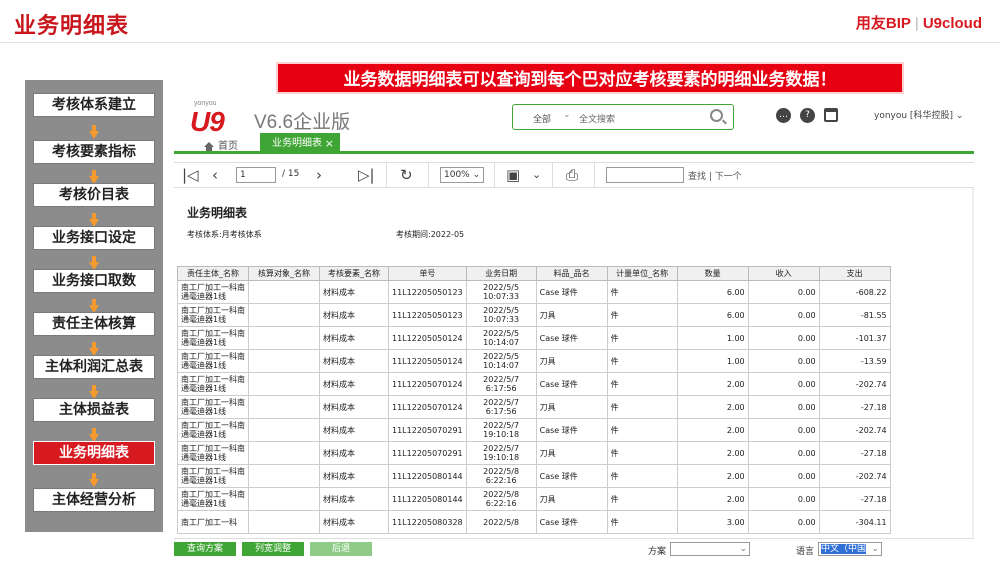  What do you see at coordinates (427, 476) in the screenshot?
I see `cell-doc: 11L12205080144` at bounding box center [427, 476].